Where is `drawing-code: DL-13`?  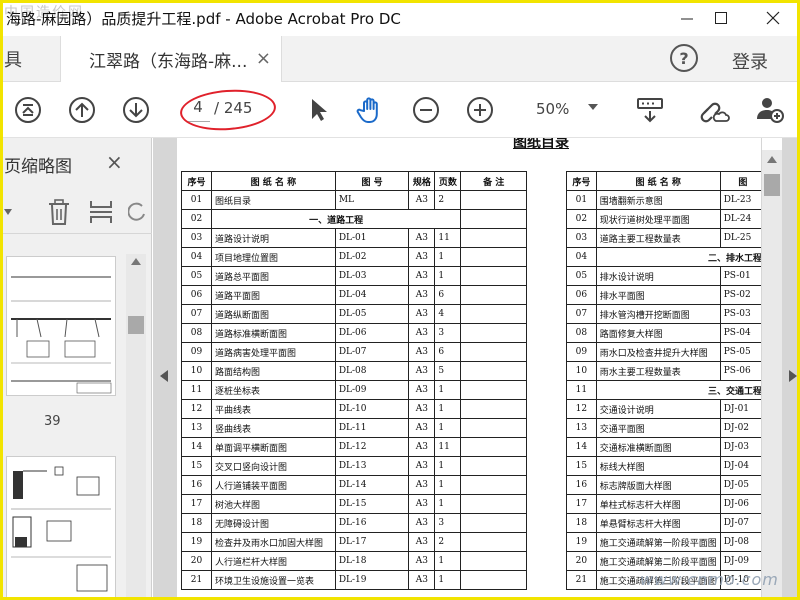 drawing-code: DL-13 is located at coordinates (372, 466).